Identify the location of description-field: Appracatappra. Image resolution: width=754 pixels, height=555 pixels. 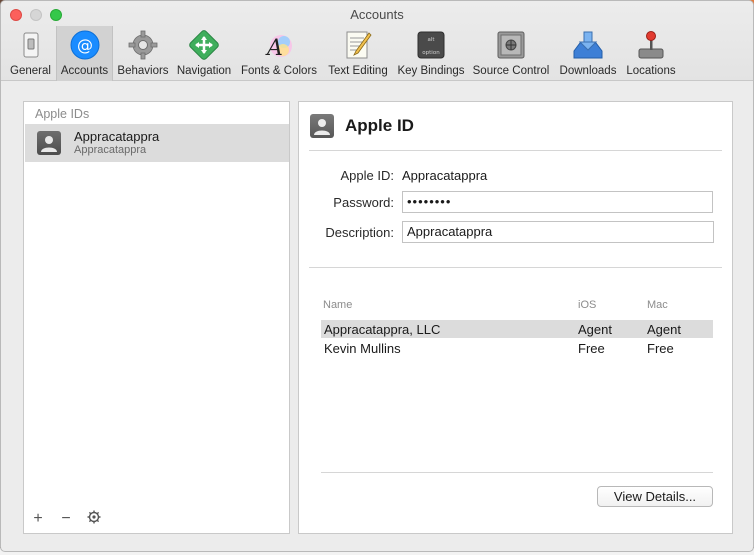
(558, 232).